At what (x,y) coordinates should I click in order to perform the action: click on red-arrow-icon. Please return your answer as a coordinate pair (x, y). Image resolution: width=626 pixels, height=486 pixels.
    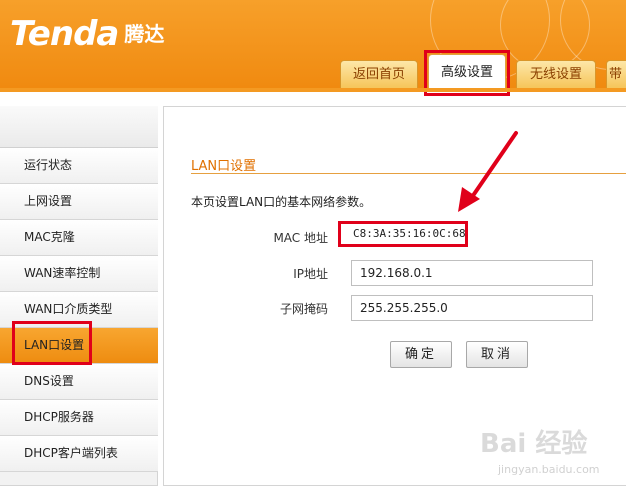
    Looking at the image, I should click on (488, 171).